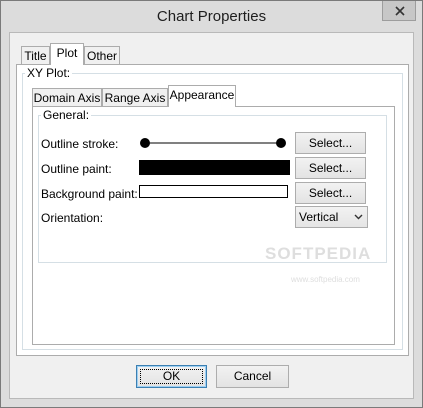  What do you see at coordinates (72, 218) in the screenshot?
I see `orientation-label: Orientation:` at bounding box center [72, 218].